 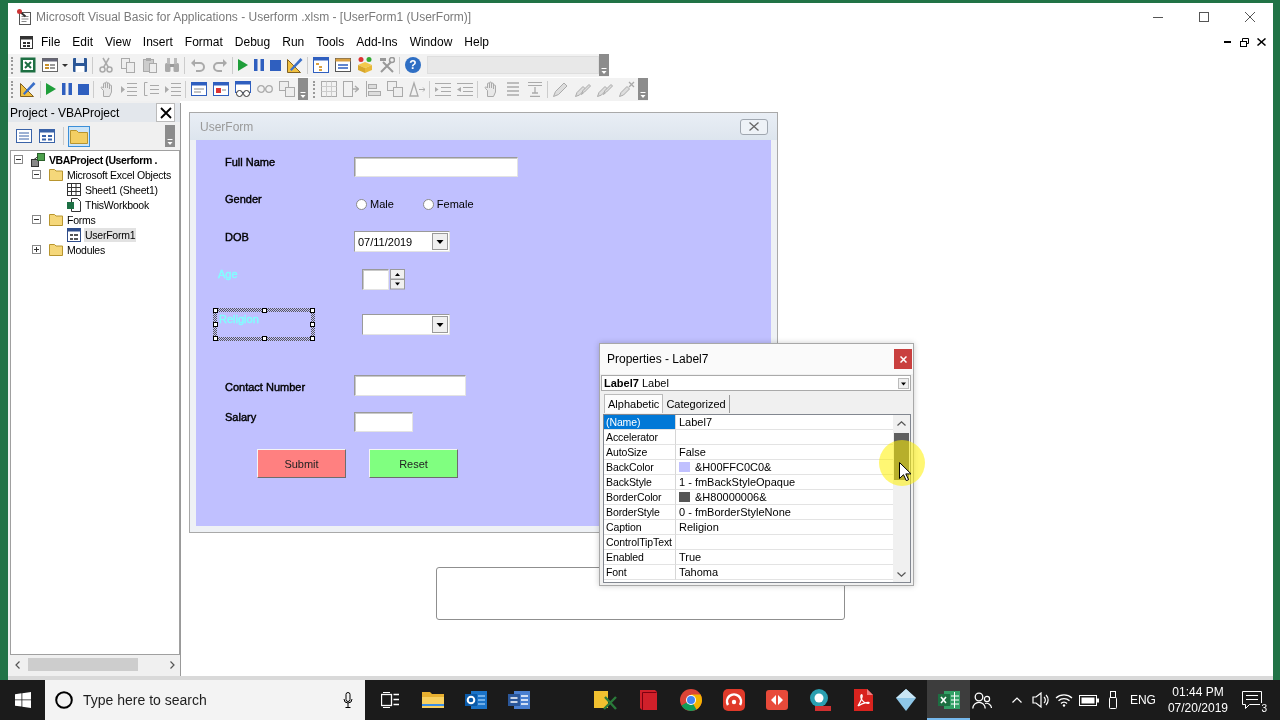 What do you see at coordinates (118, 42) in the screenshot?
I see `menu-item: View` at bounding box center [118, 42].